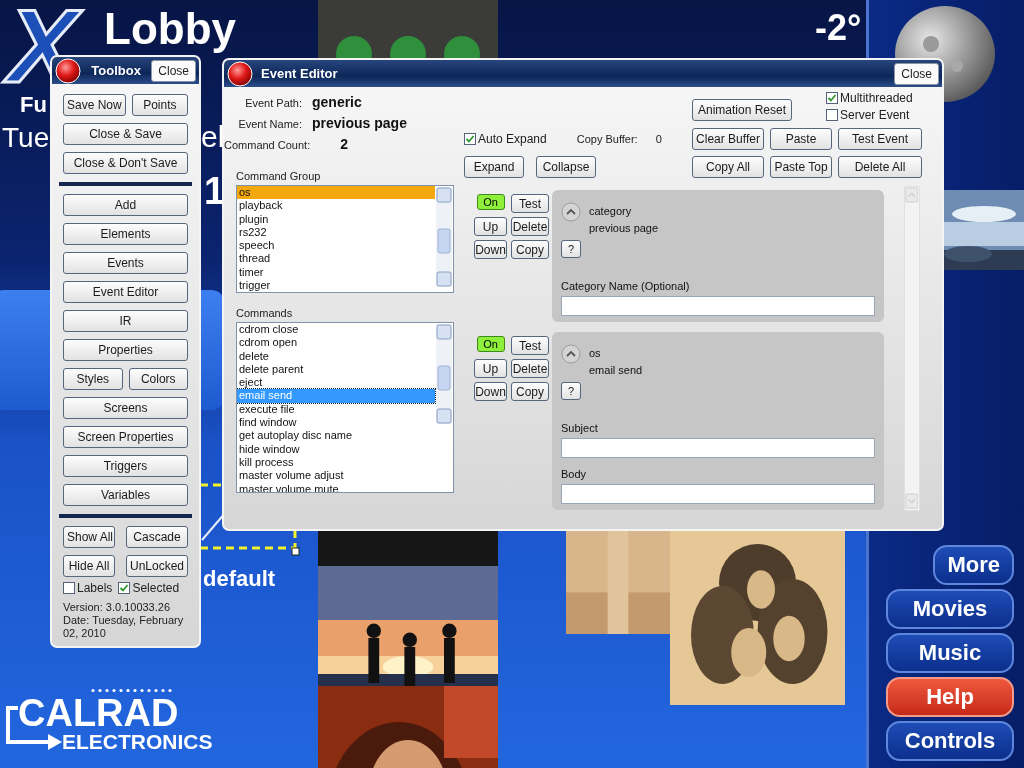 Image resolution: width=1024 pixels, height=768 pixels. I want to click on tool-button: Styles, so click(93, 379).